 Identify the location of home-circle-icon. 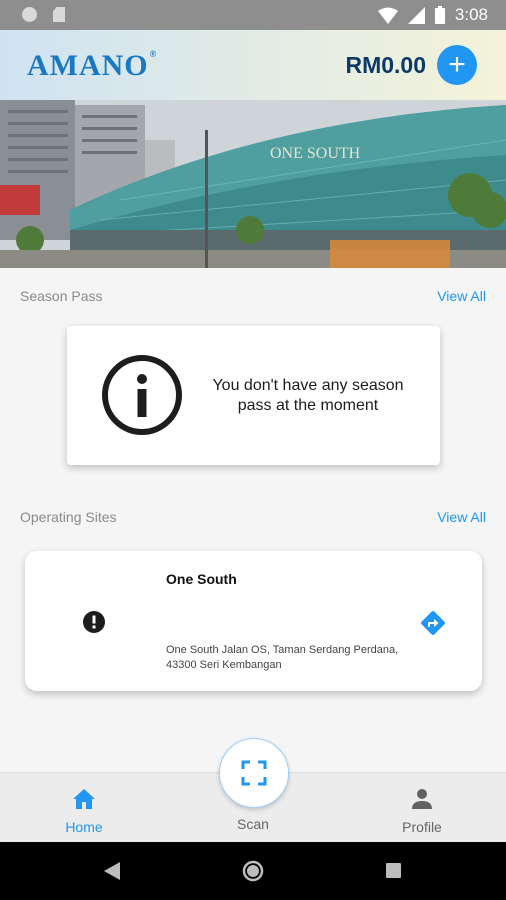
(253, 871).